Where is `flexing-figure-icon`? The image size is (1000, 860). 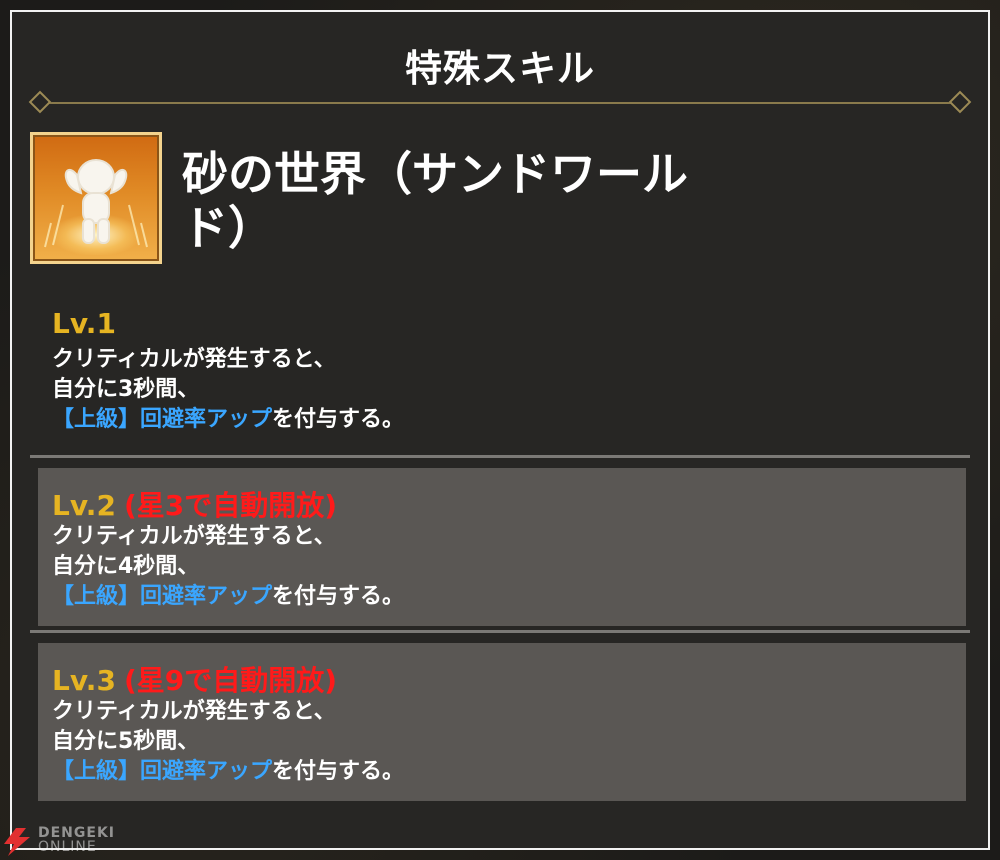 flexing-figure-icon is located at coordinates (96, 198).